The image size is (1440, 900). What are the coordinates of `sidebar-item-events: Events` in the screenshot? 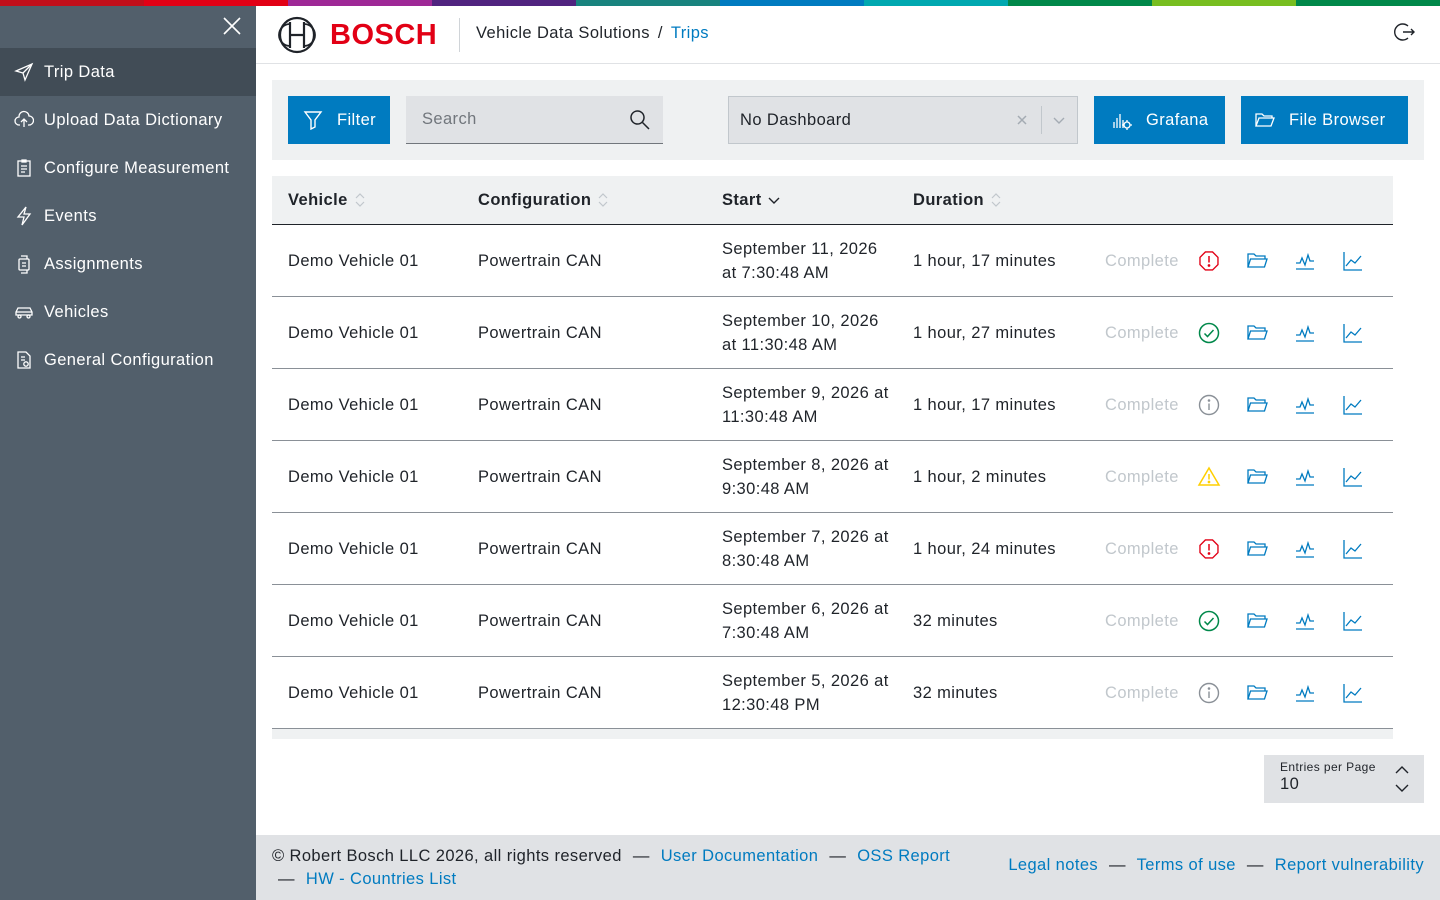 It's located at (128, 216).